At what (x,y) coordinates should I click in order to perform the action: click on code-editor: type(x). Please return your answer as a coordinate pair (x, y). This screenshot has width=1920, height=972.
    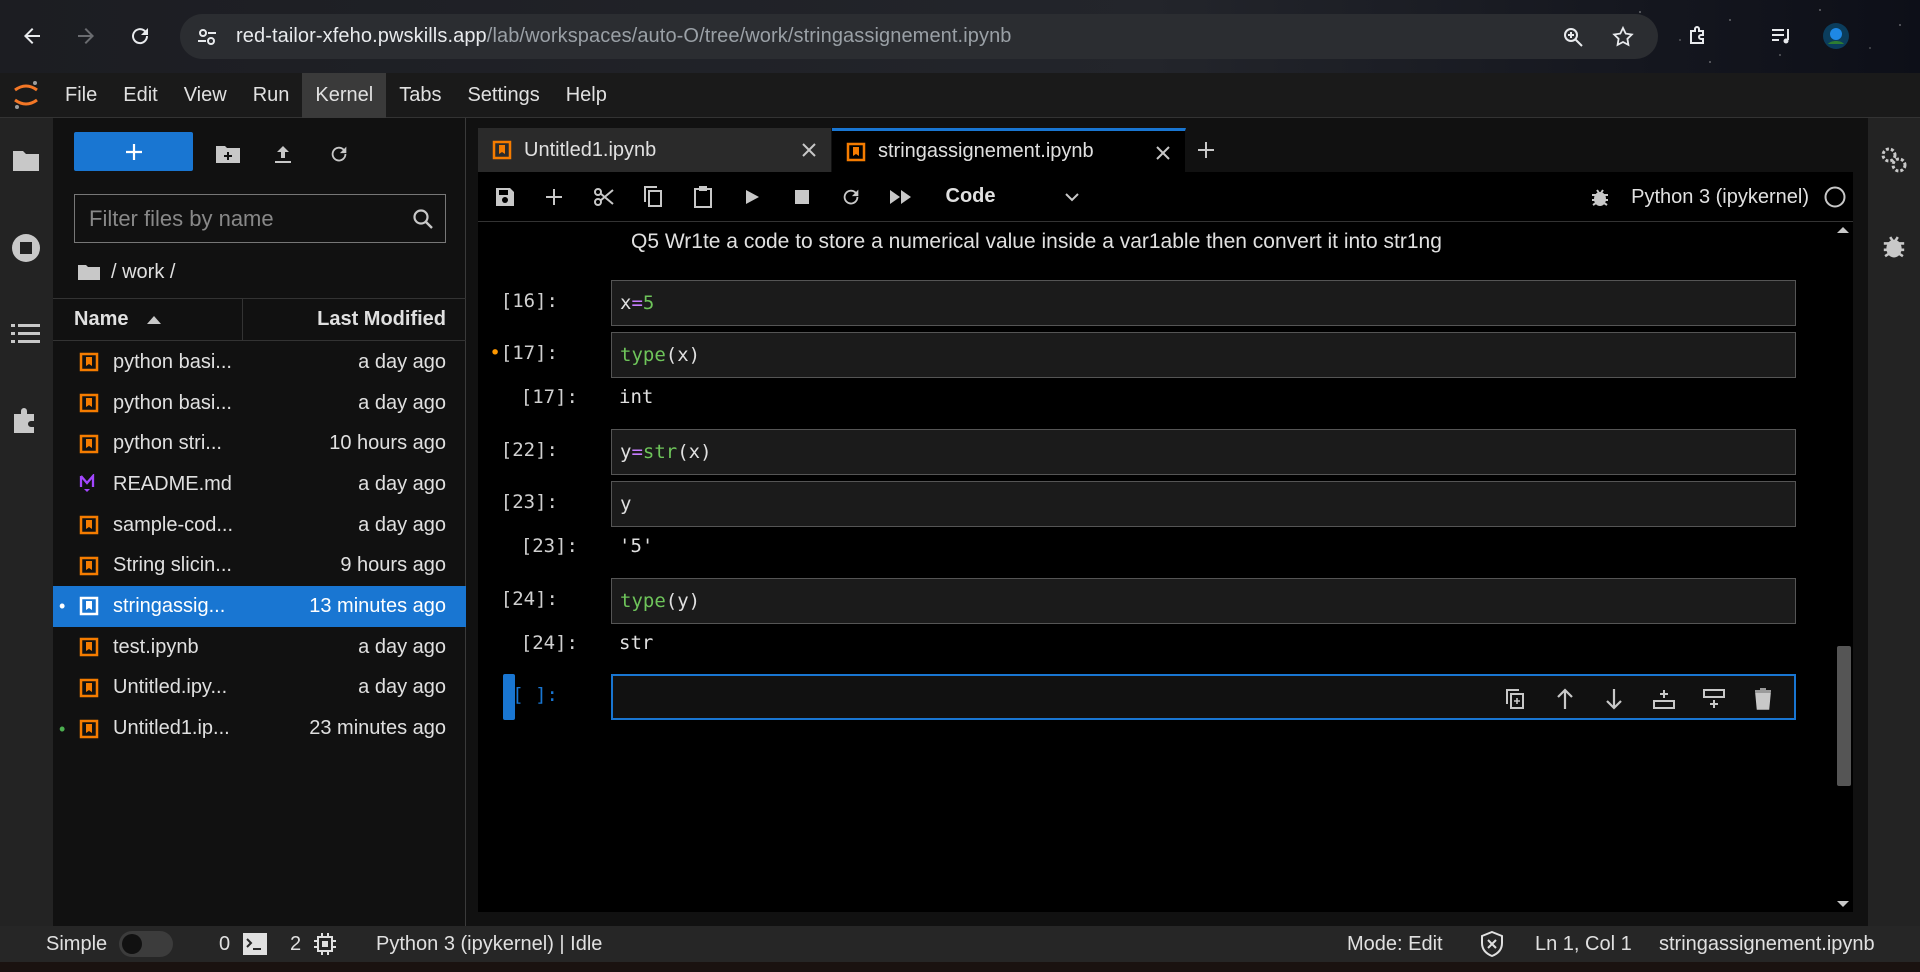
    Looking at the image, I should click on (1203, 355).